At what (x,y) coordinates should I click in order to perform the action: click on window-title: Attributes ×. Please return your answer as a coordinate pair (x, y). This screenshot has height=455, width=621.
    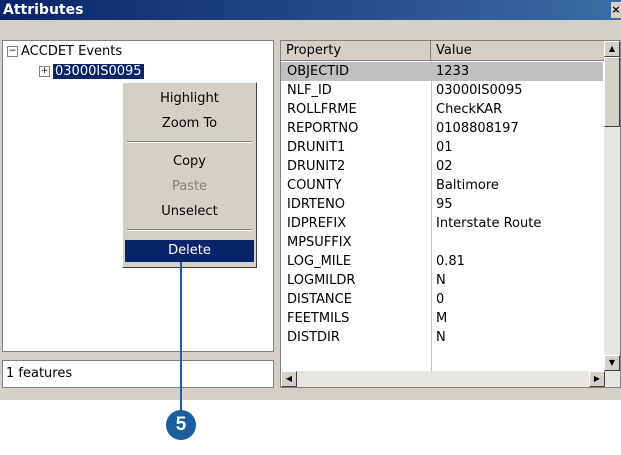
    Looking at the image, I should click on (310, 10).